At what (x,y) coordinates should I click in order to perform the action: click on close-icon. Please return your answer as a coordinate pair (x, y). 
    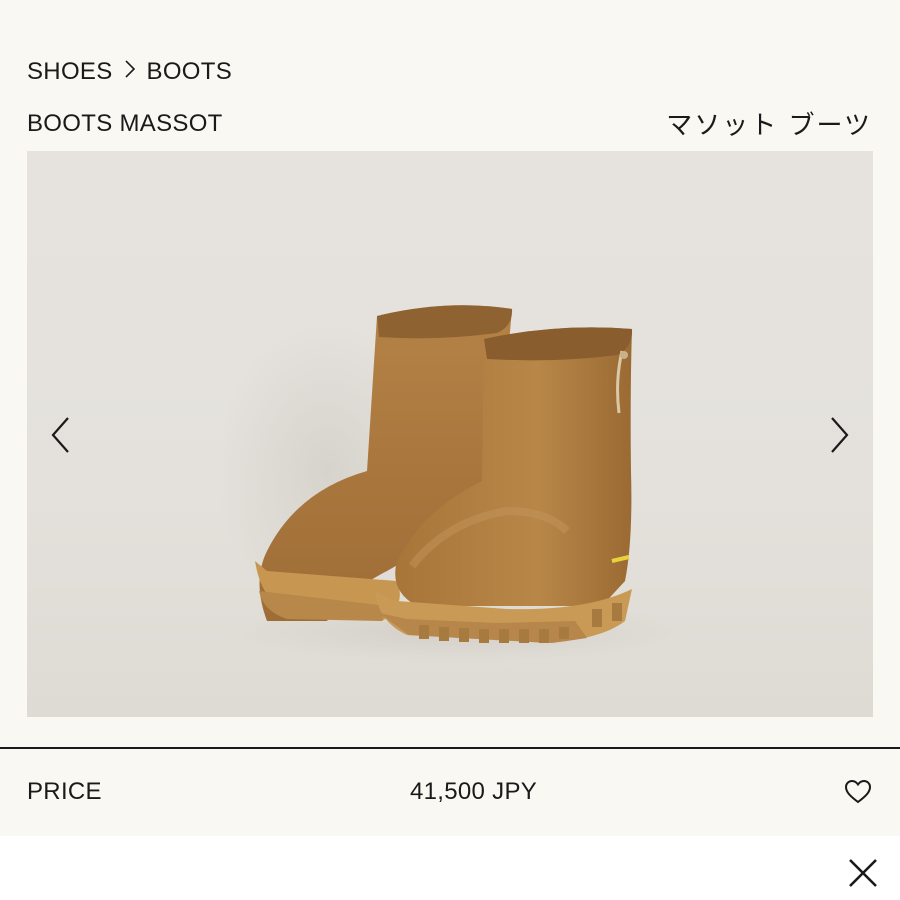
    Looking at the image, I should click on (863, 873).